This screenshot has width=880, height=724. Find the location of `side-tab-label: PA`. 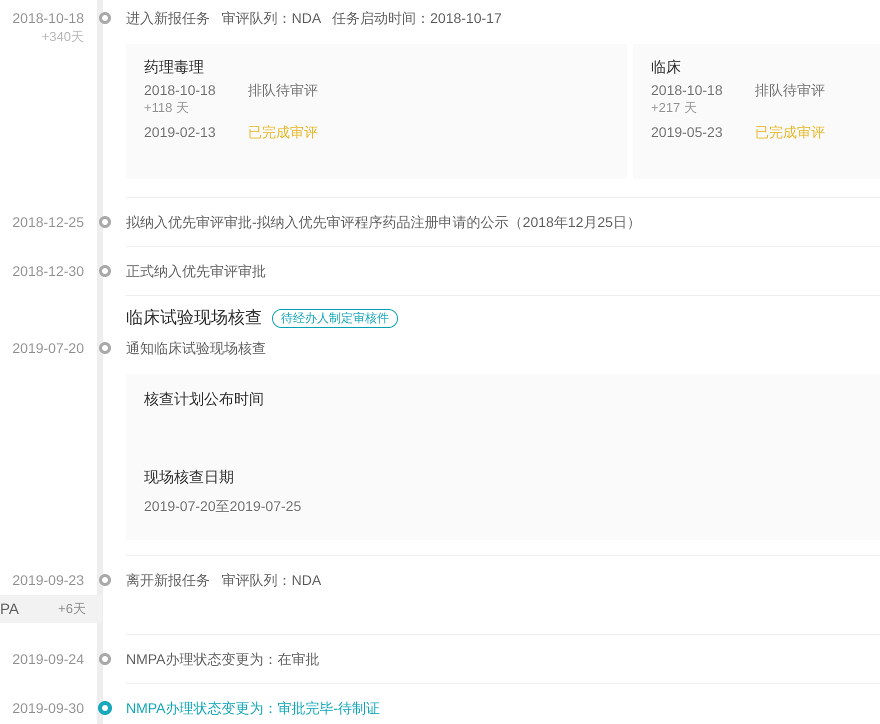

side-tab-label: PA is located at coordinates (9, 609).